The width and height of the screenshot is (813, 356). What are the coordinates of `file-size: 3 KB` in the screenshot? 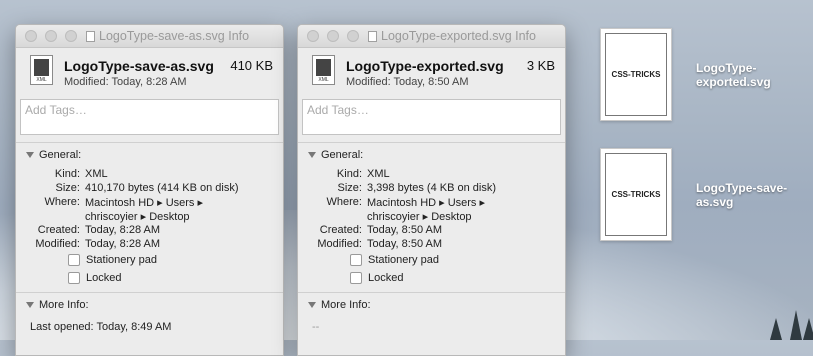 It's located at (540, 65).